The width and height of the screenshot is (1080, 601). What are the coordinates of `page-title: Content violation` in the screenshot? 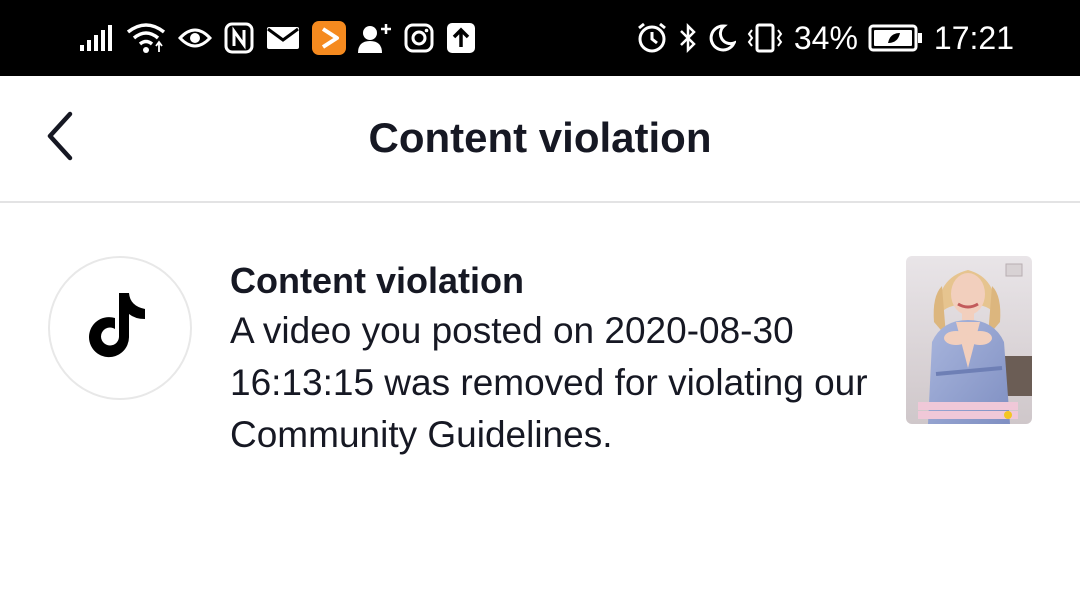 It's located at (540, 137).